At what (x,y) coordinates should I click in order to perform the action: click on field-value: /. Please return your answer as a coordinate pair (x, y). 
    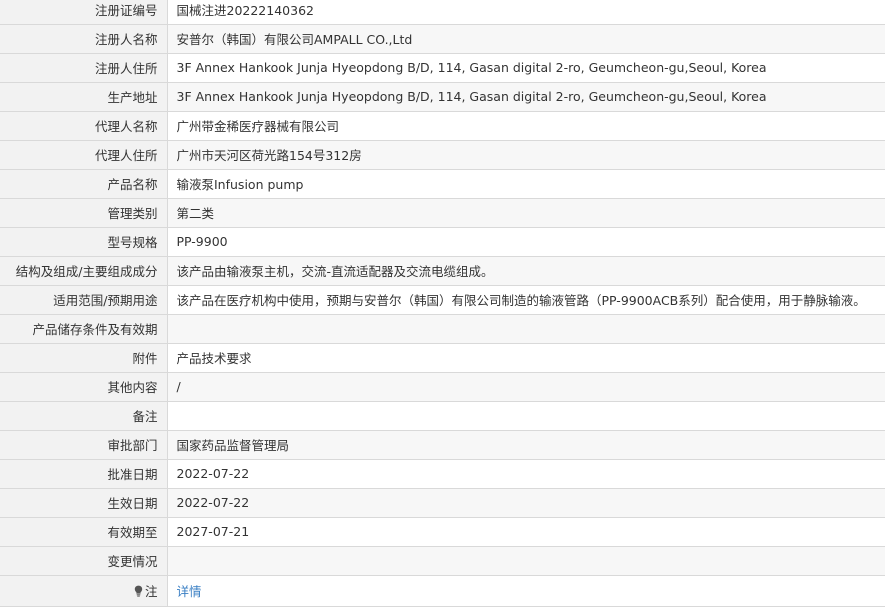
    Looking at the image, I should click on (526, 387).